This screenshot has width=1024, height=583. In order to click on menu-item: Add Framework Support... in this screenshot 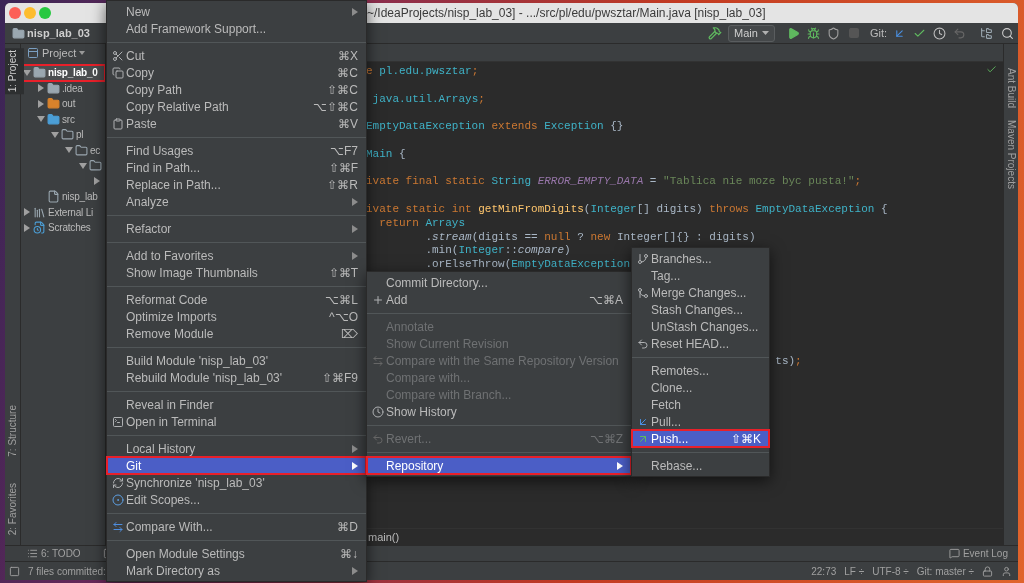, I will do `click(236, 28)`.